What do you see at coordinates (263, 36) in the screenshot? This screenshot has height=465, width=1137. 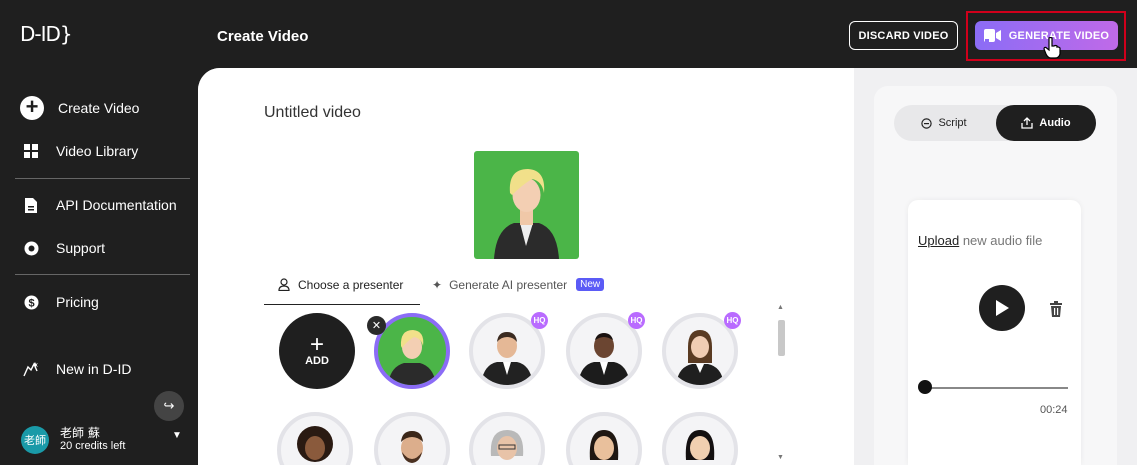 I see `page-title: Create Video` at bounding box center [263, 36].